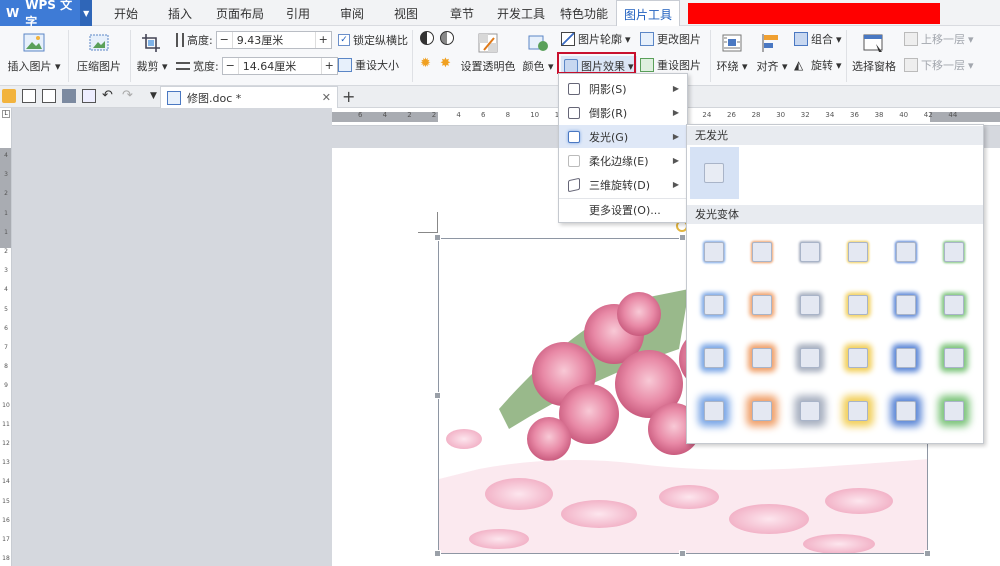 Image resolution: width=1000 pixels, height=566 pixels. What do you see at coordinates (34, 53) in the screenshot?
I see `insert-picture-button: 插入图片 ▾` at bounding box center [34, 53].